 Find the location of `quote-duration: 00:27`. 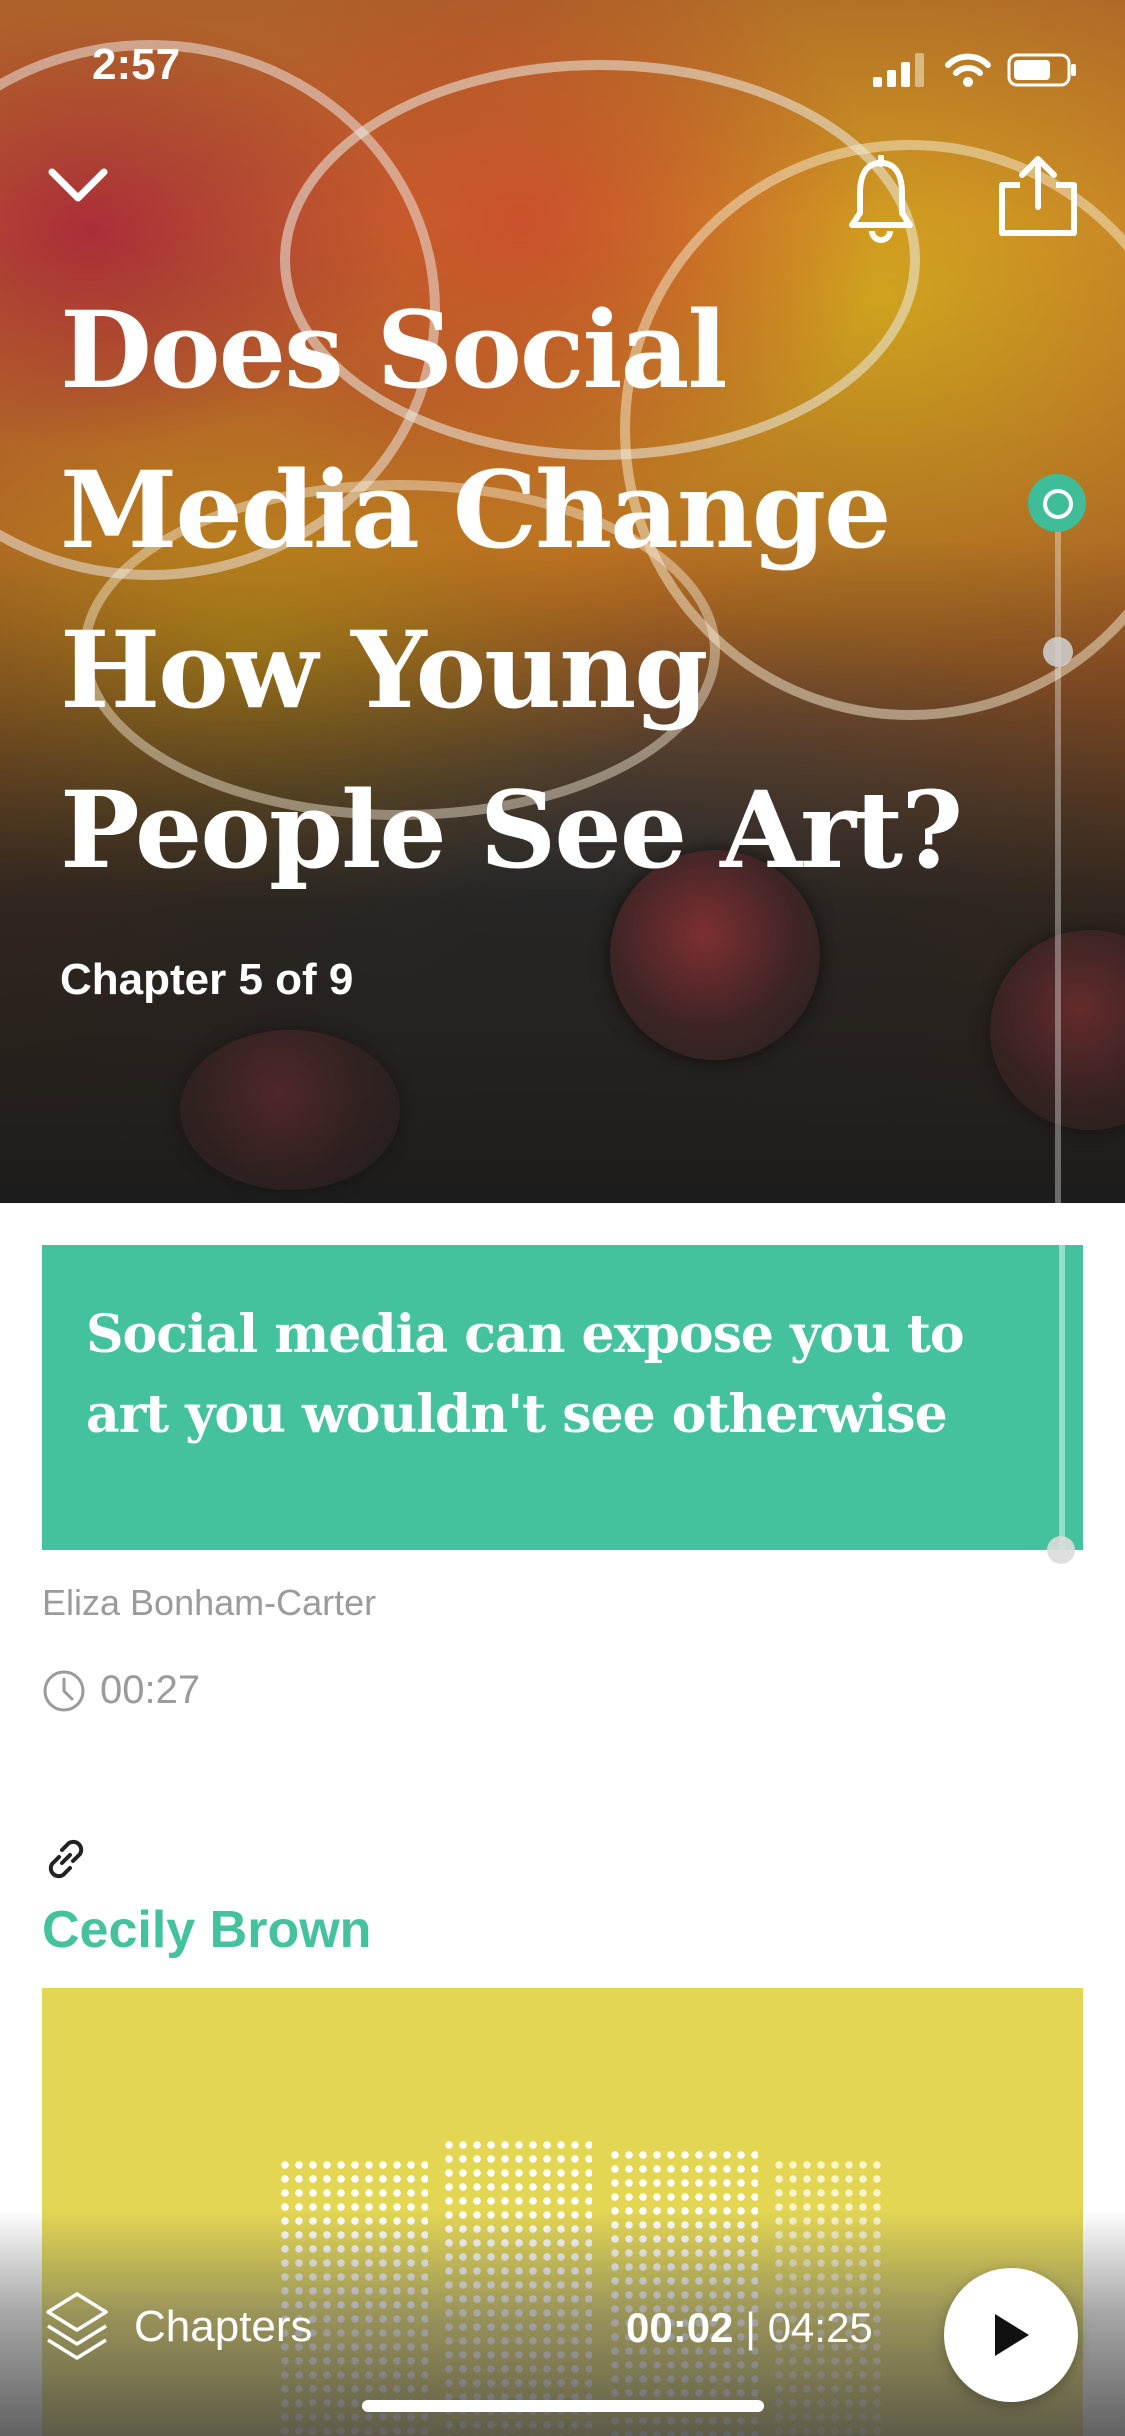

quote-duration: 00:27 is located at coordinates (121, 1690).